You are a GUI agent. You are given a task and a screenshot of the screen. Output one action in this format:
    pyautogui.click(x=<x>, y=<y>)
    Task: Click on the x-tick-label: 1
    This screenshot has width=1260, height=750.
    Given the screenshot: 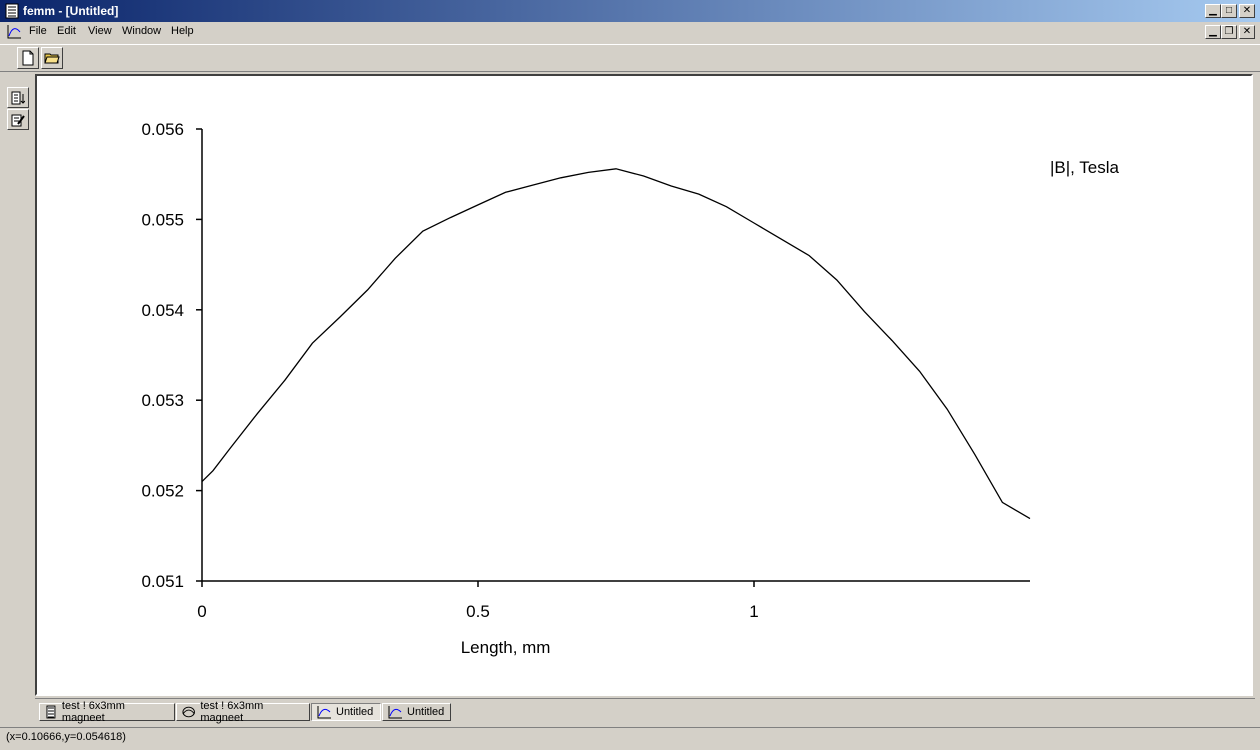 What is the action you would take?
    pyautogui.click(x=753, y=611)
    